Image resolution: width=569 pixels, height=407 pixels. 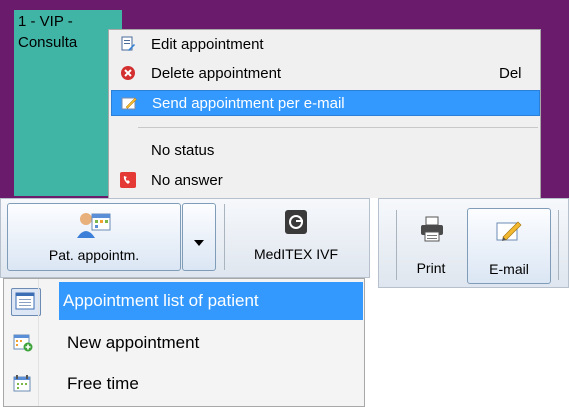 What do you see at coordinates (324, 44) in the screenshot?
I see `menu-item-edit-appointment: Edit appointment` at bounding box center [324, 44].